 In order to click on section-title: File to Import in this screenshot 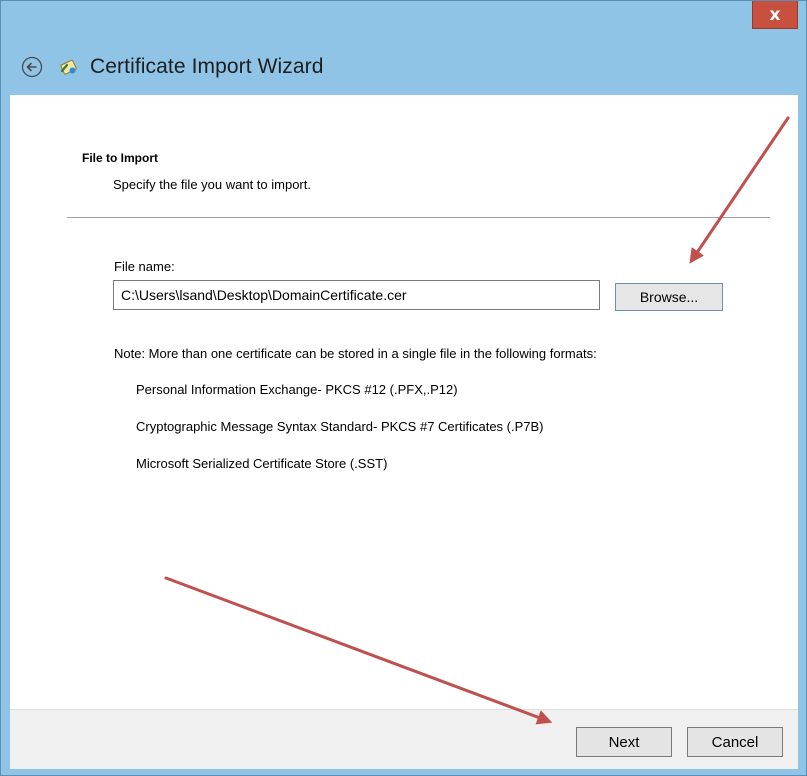, I will do `click(120, 158)`.